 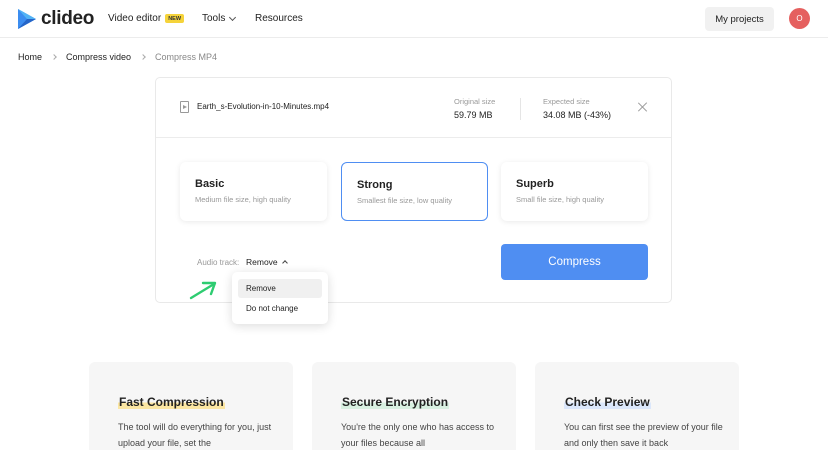 I want to click on option-subtitle: Medium file size, high quality, so click(x=243, y=199).